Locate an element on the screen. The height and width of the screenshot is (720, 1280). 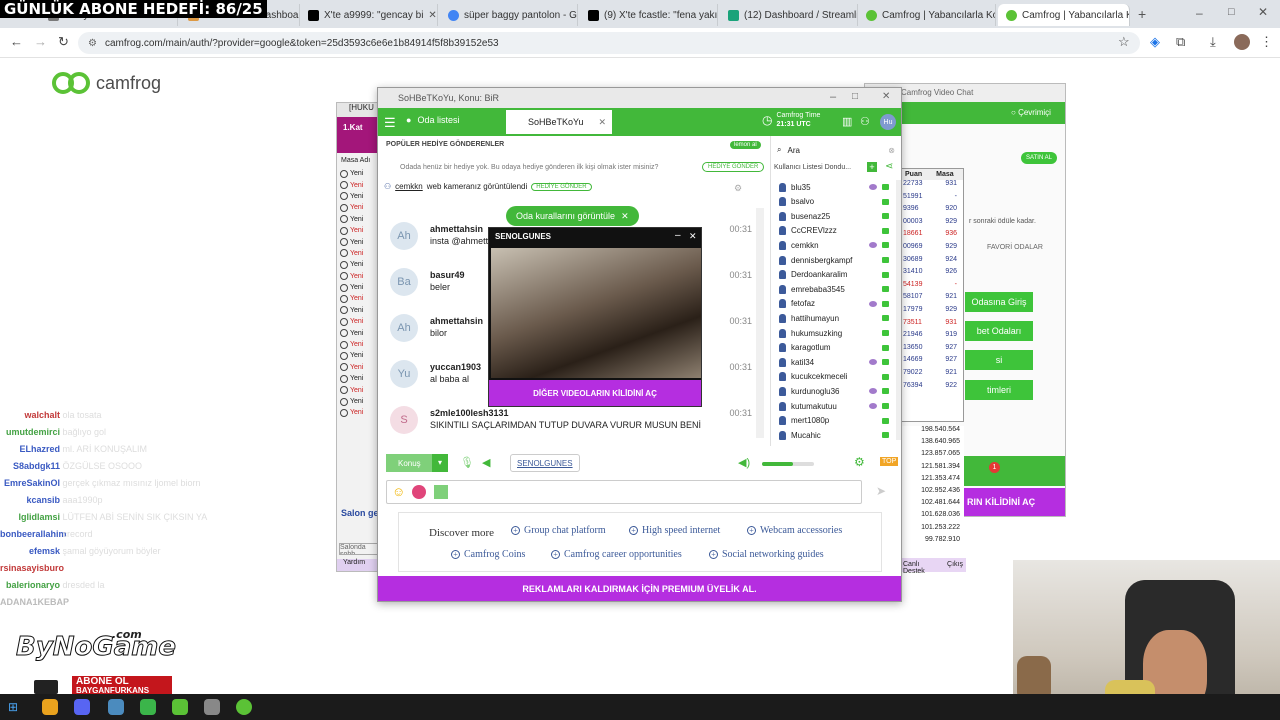
browser-tab-active: Camfrog | Yabancılarla Ko✕ is located at coordinates (1064, 15).